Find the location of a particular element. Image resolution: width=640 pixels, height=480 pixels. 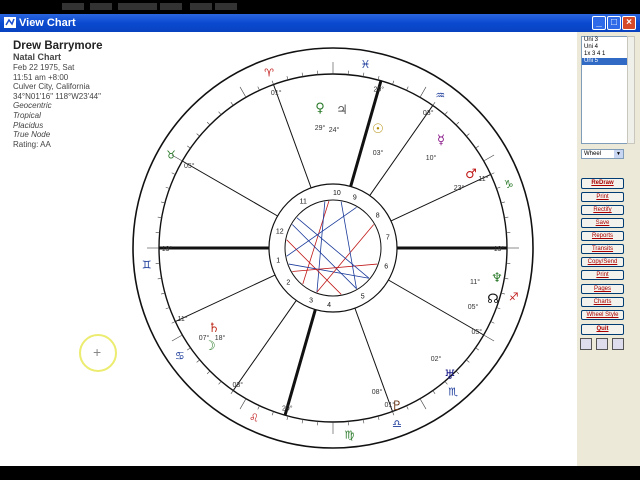

desktop-top-strip is located at coordinates (320, 7).